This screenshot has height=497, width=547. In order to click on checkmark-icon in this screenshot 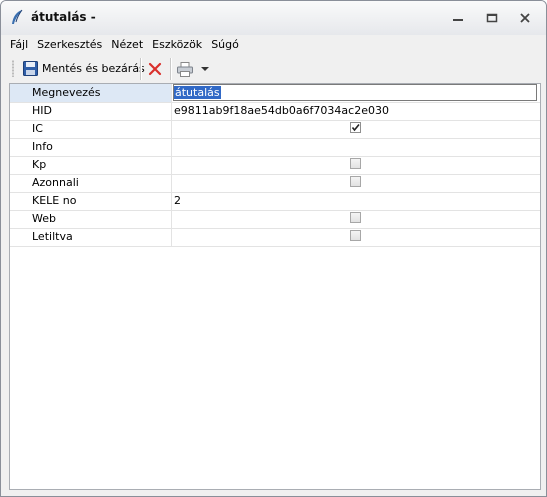, I will do `click(355, 127)`.